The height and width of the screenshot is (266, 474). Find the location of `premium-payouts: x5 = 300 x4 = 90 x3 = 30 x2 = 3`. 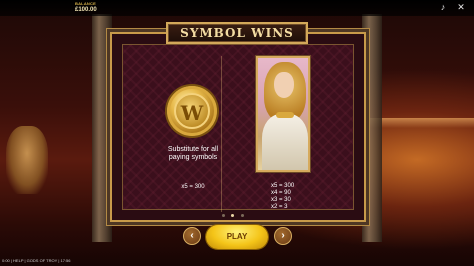

premium-payouts: x5 = 300 x4 = 90 x3 = 30 x2 = 3 is located at coordinates (291, 197).